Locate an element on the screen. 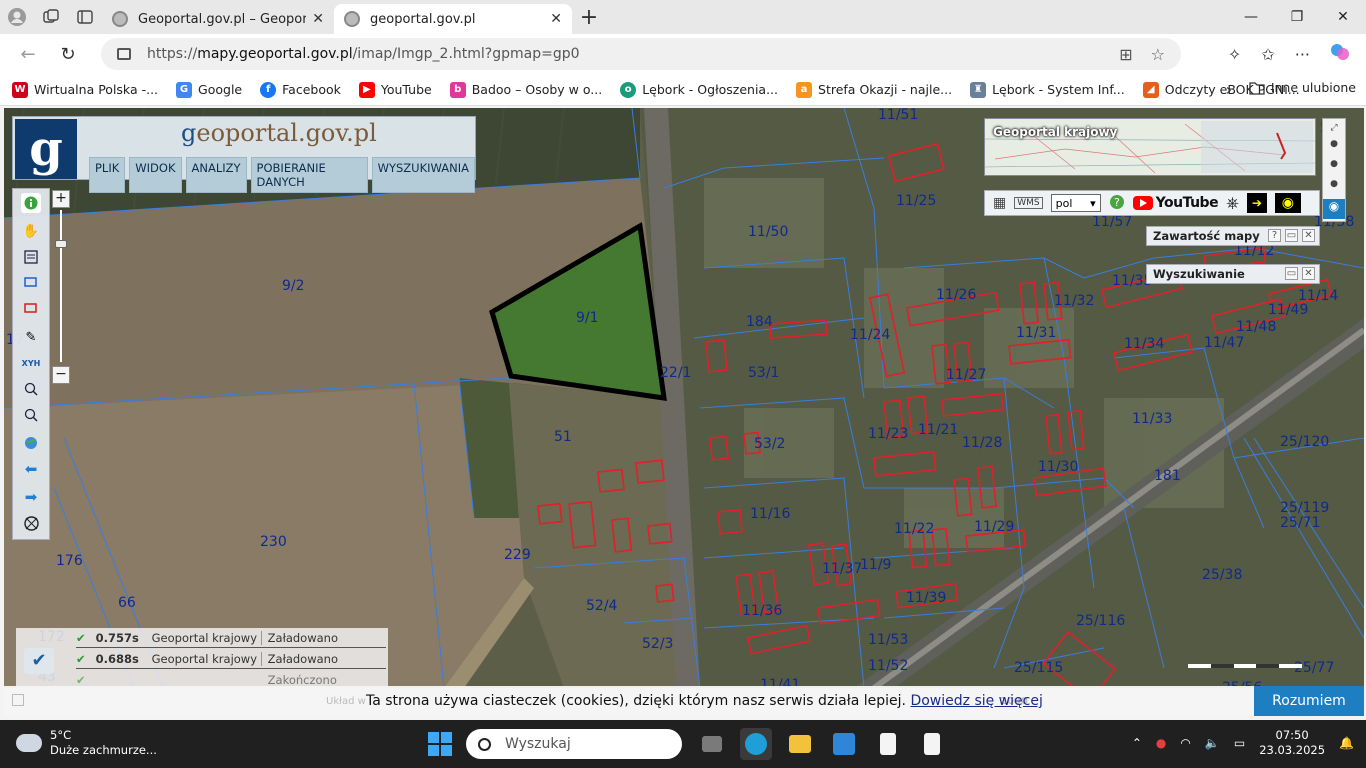 The image size is (1366, 768). eye-accessibility-icon: ◉ is located at coordinates (1287, 203).